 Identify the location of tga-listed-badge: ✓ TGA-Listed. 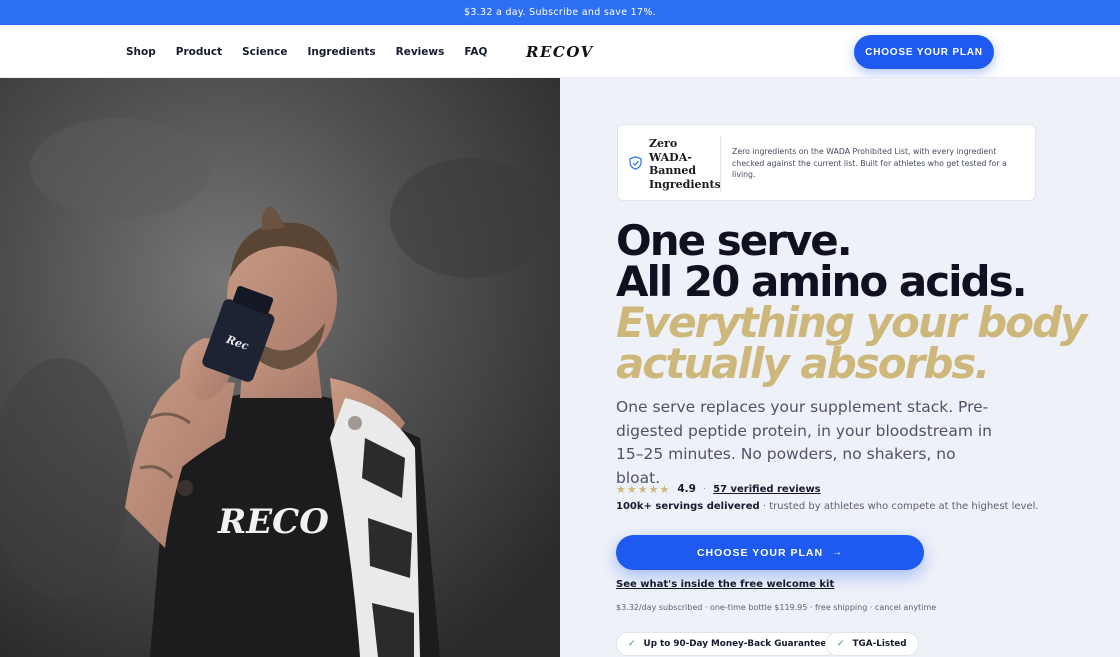
(872, 644).